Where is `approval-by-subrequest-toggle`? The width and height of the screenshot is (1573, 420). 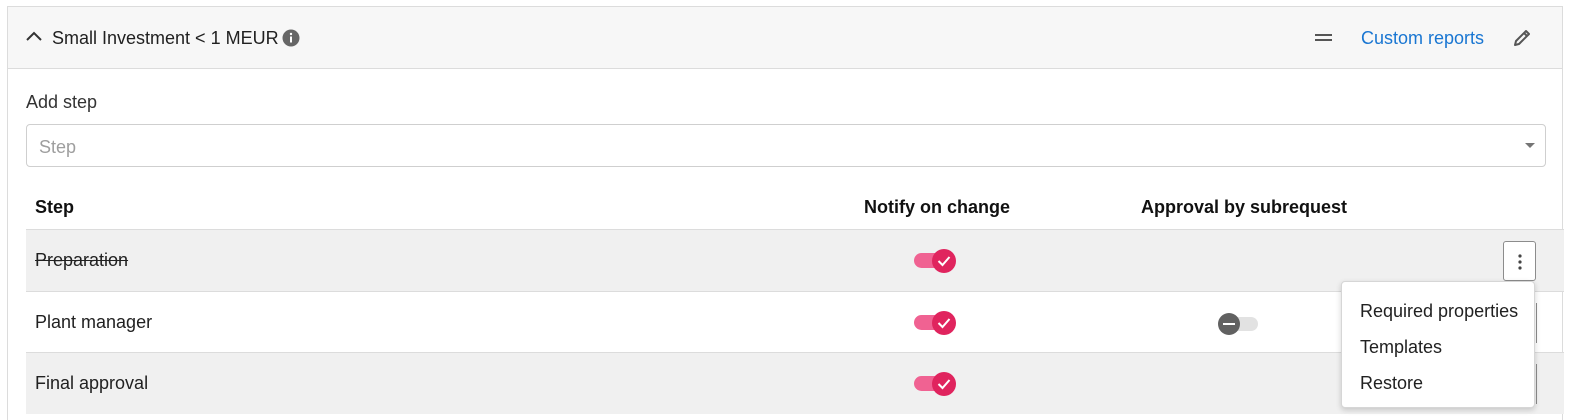
approval-by-subrequest-toggle is located at coordinates (1239, 324).